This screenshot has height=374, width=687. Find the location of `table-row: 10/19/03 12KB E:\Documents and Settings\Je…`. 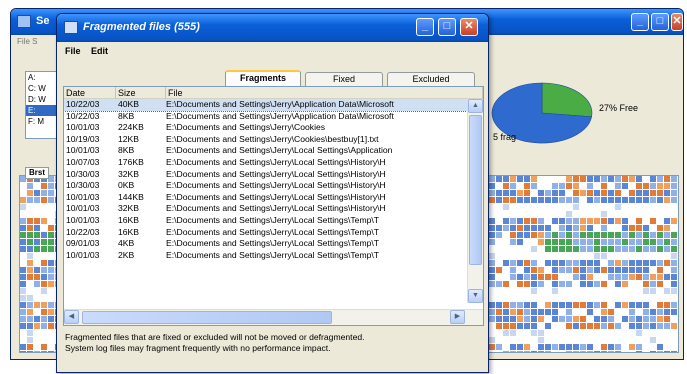

table-row: 10/19/03 12KB E:\Documents and Settings\Je… is located at coordinates (266, 140).